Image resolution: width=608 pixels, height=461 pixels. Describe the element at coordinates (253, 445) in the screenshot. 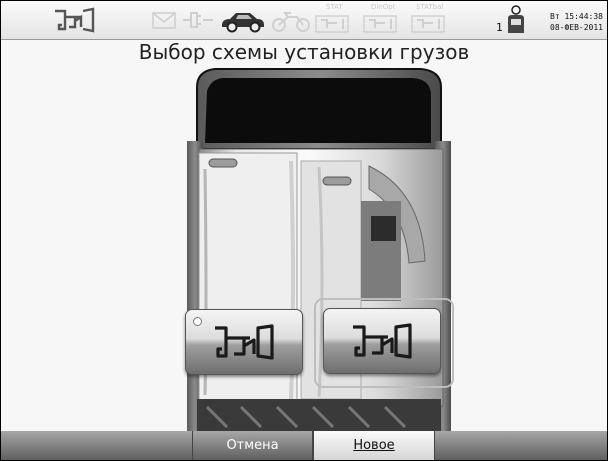

I see `cancel-button: Отмена` at that location.